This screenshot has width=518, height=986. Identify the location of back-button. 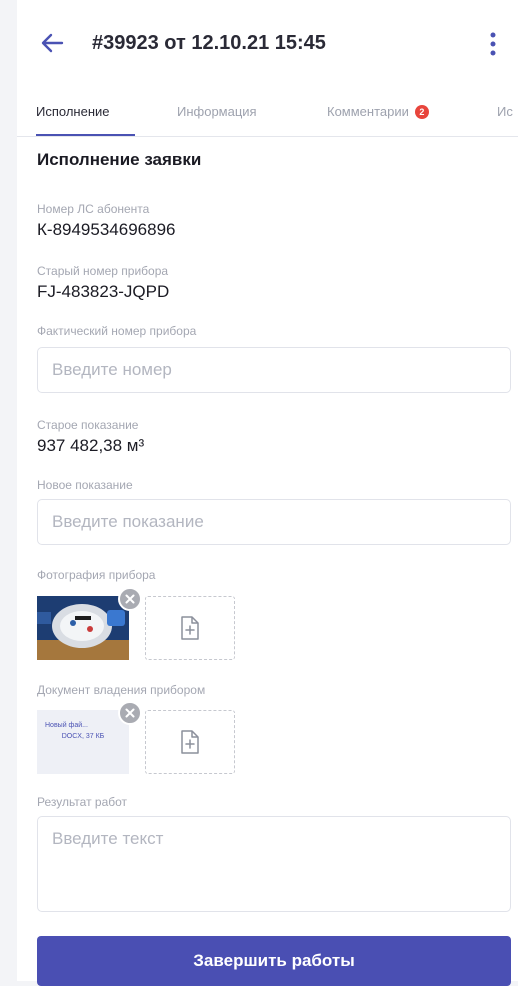
(52, 43).